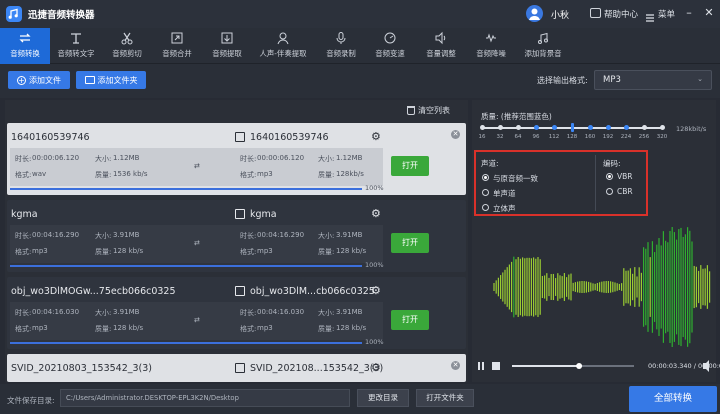 The image size is (720, 414). What do you see at coordinates (515, 178) in the screenshot?
I see `channel-option: 与原音频一致` at bounding box center [515, 178].